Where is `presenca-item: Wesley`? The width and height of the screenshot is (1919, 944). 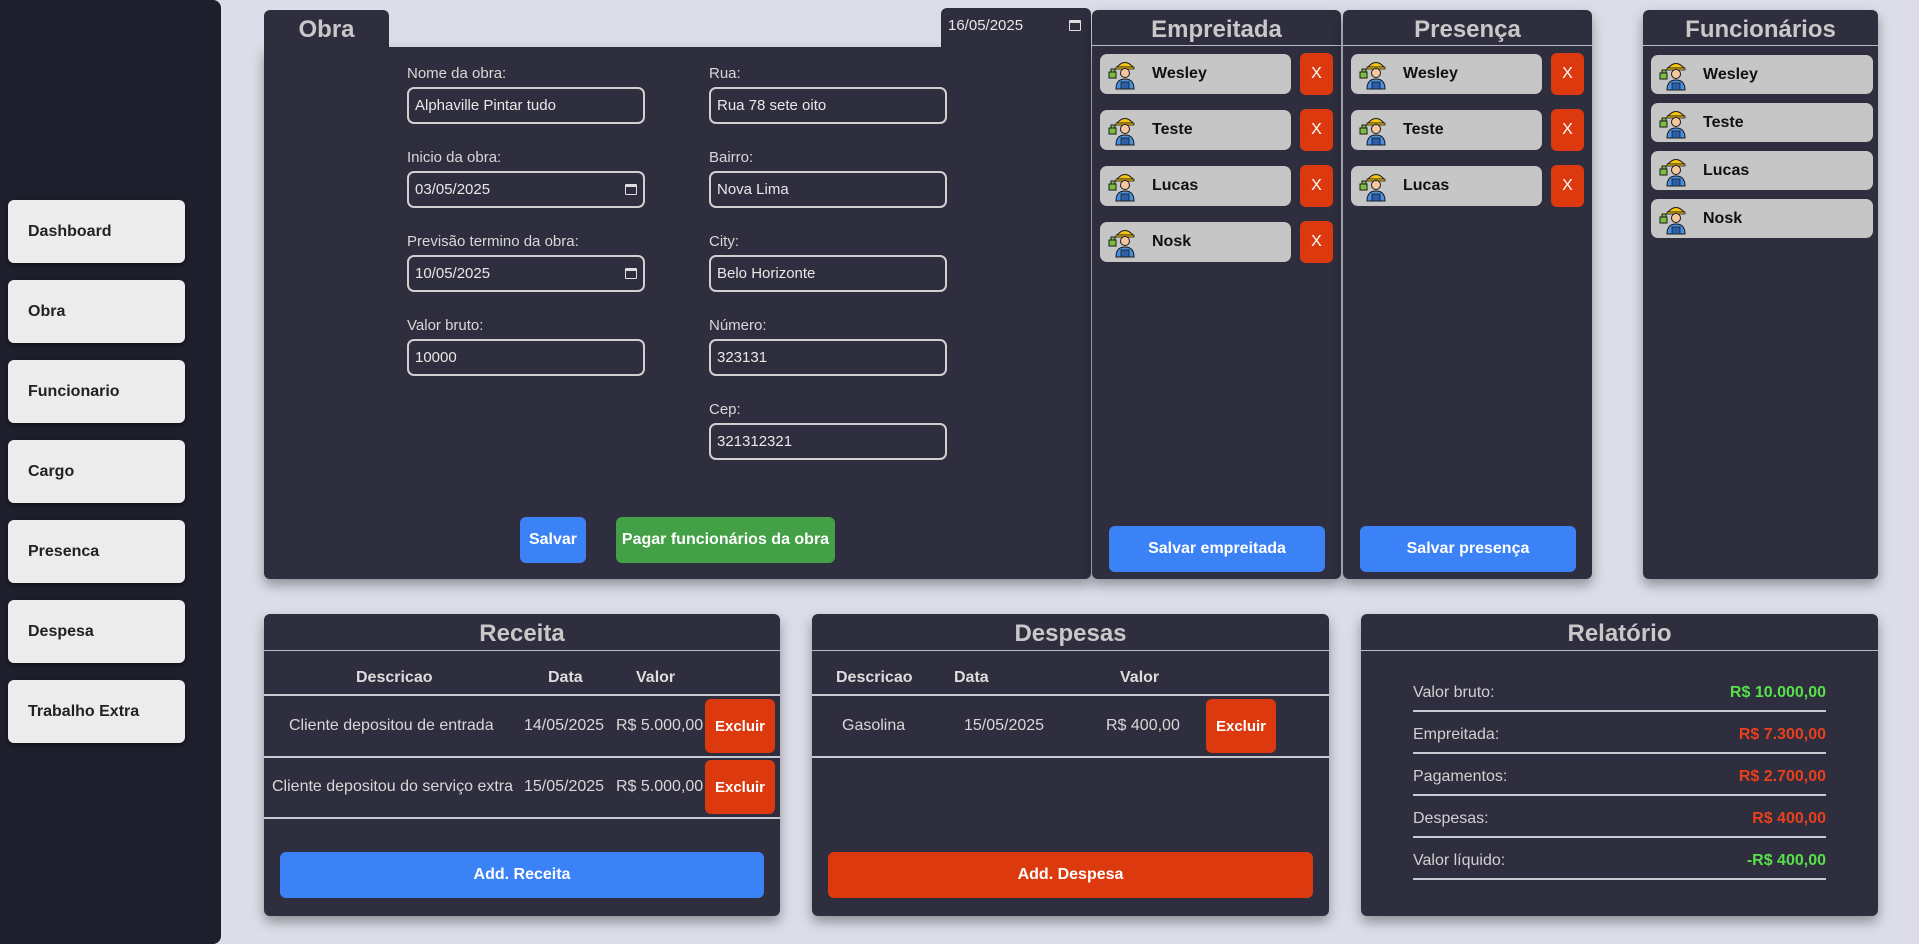 presenca-item: Wesley is located at coordinates (1446, 74).